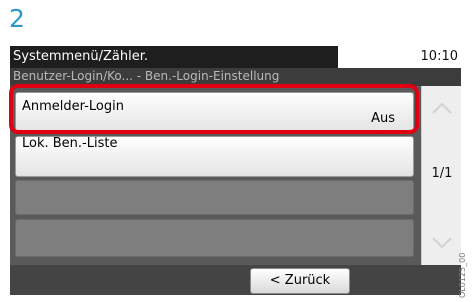  I want to click on scroll-up-button, so click(442, 108).